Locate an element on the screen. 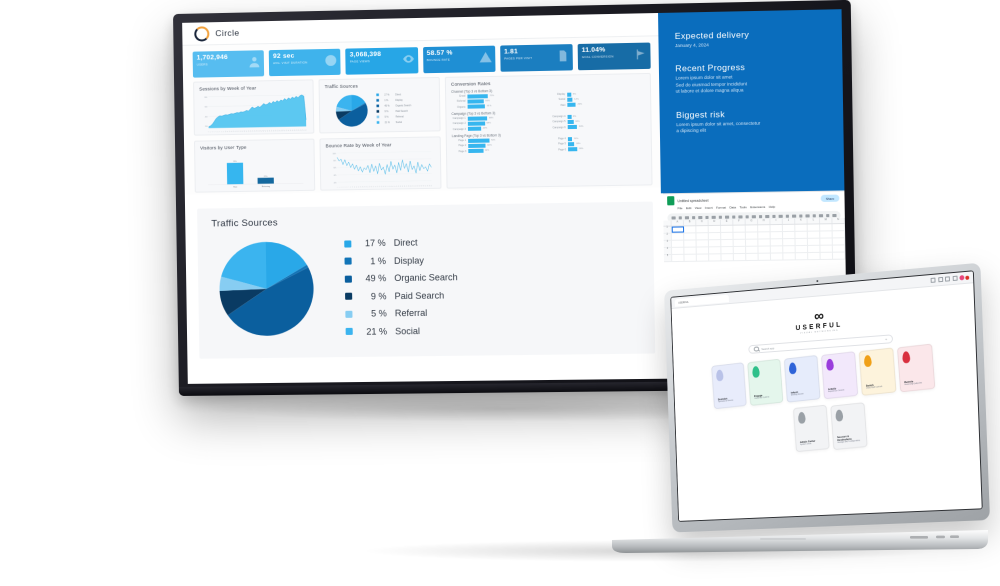 This screenshot has height=586, width=1000. row-header: 3 is located at coordinates (668, 243).